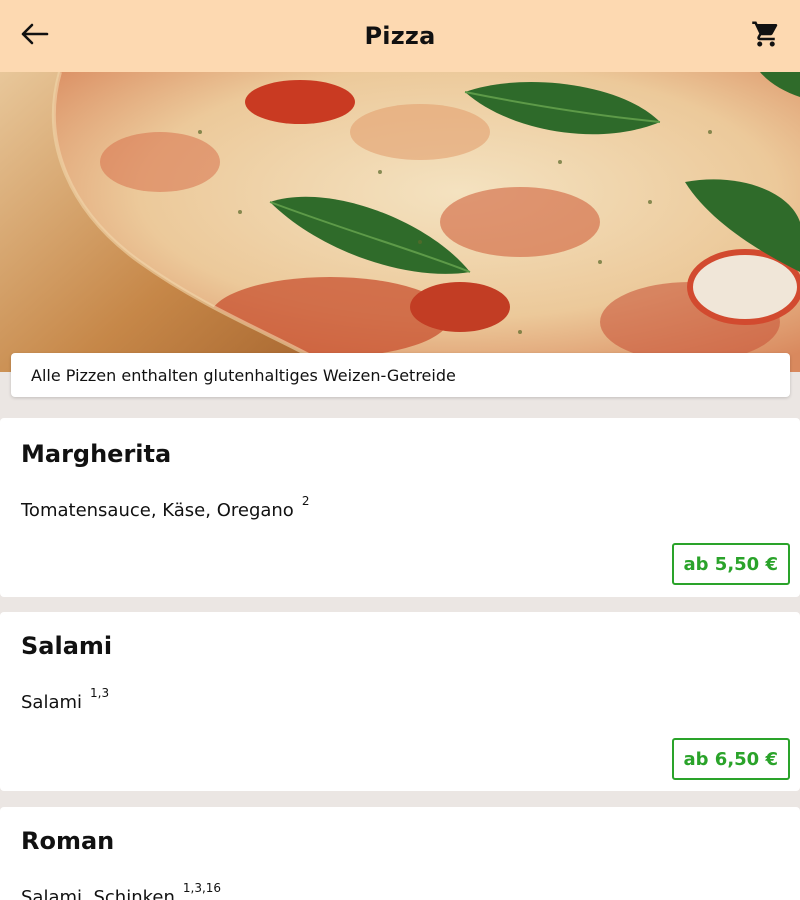  I want to click on arrow-left-icon, so click(34, 36).